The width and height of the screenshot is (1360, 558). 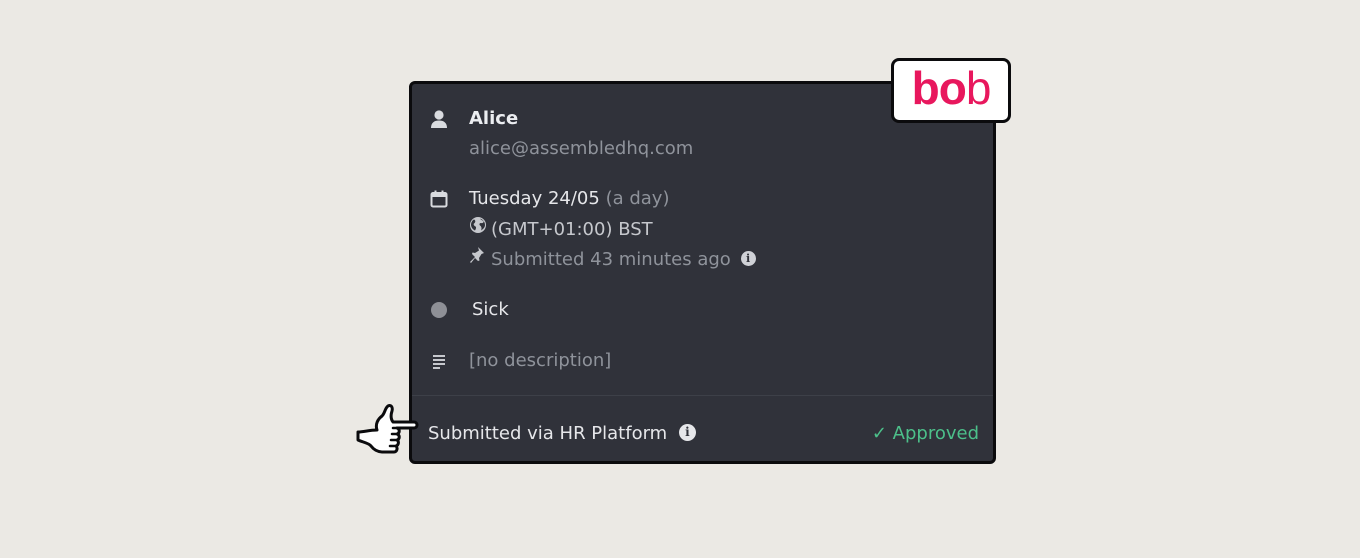 I want to click on description-lines-icon, so click(x=439, y=361).